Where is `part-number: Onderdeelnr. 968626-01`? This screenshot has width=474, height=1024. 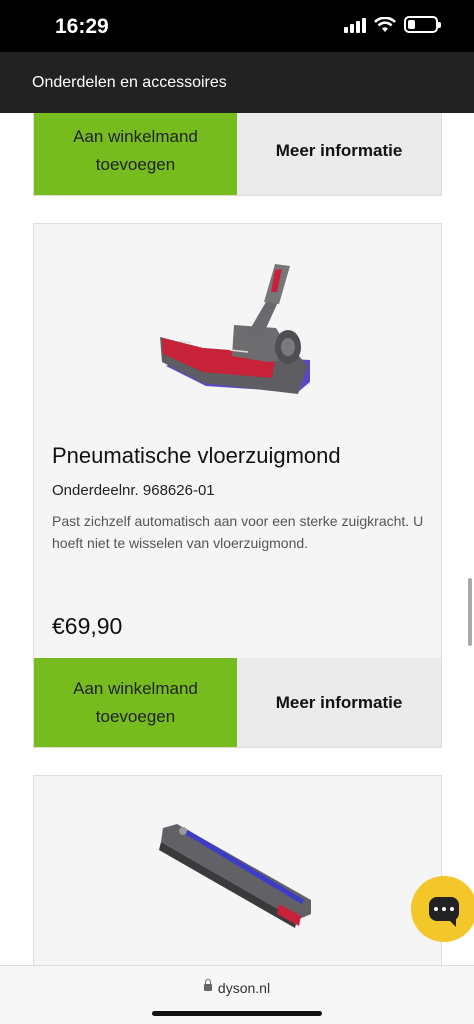
part-number: Onderdeelnr. 968626-01 is located at coordinates (133, 490).